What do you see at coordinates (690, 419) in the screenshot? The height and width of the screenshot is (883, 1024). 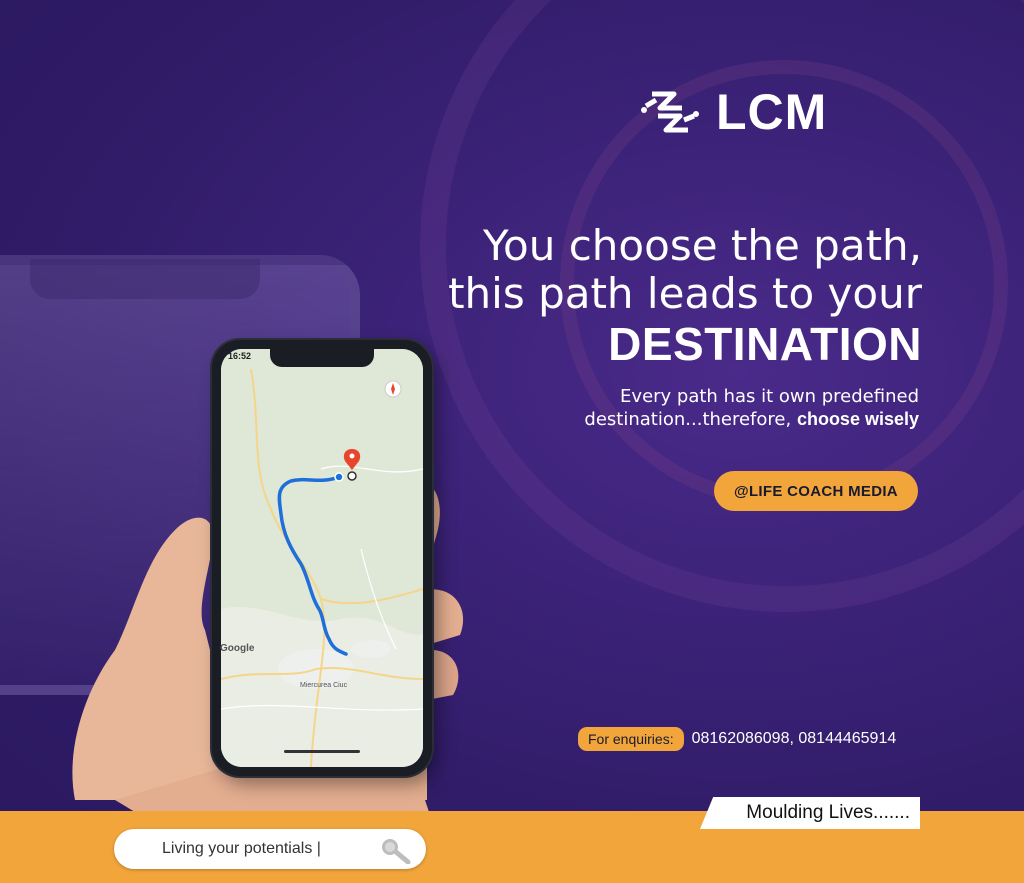 I see `subheadline-prefix: destination...therefore,` at bounding box center [690, 419].